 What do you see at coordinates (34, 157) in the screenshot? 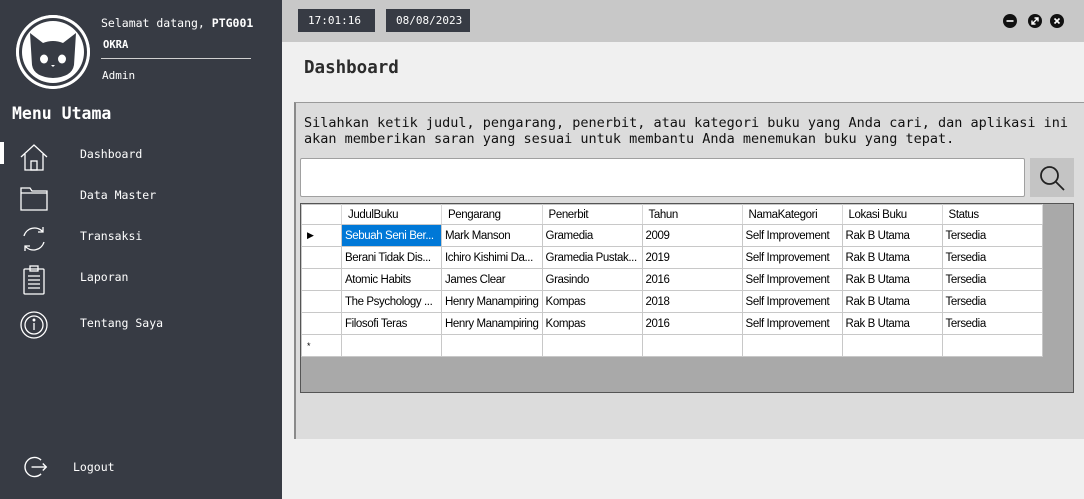
I see `home-icon` at bounding box center [34, 157].